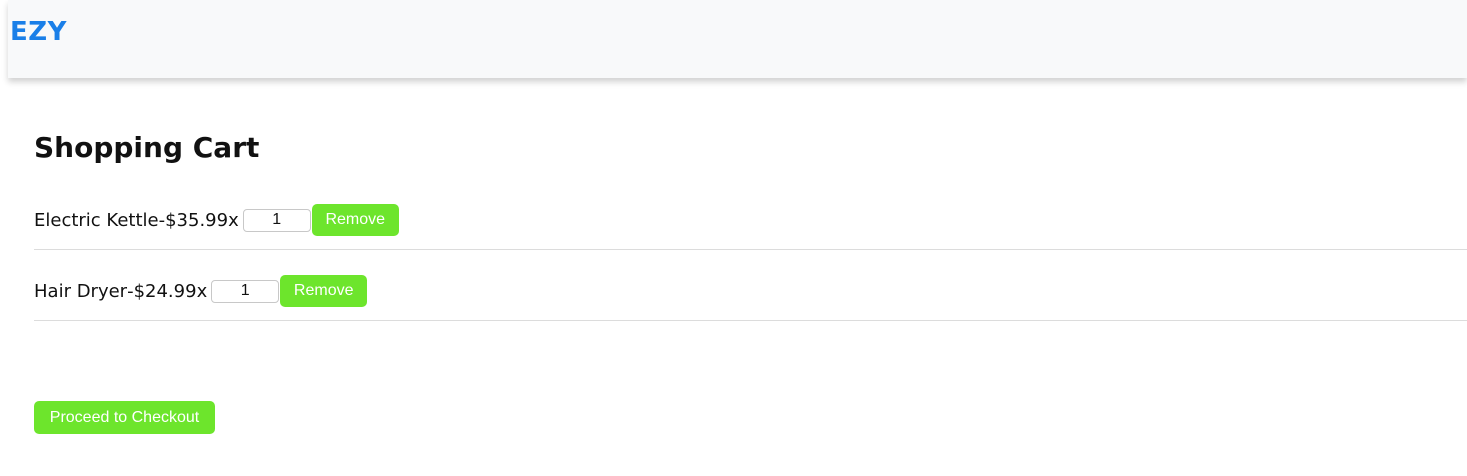  What do you see at coordinates (96, 220) in the screenshot?
I see `item-name: Electric Kettle` at bounding box center [96, 220].